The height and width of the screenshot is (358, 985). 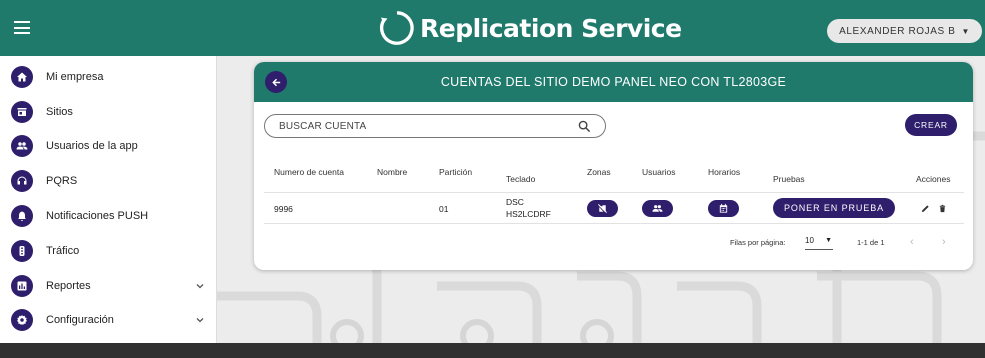 I want to click on column-header-pruebas: Pruebas, so click(x=789, y=179).